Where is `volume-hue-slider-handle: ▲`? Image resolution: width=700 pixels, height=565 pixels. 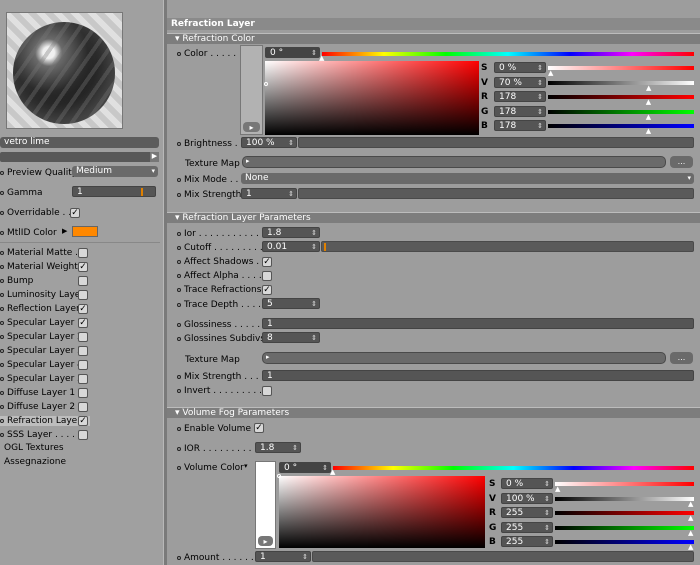
volume-hue-slider-handle: ▲ is located at coordinates (332, 472).